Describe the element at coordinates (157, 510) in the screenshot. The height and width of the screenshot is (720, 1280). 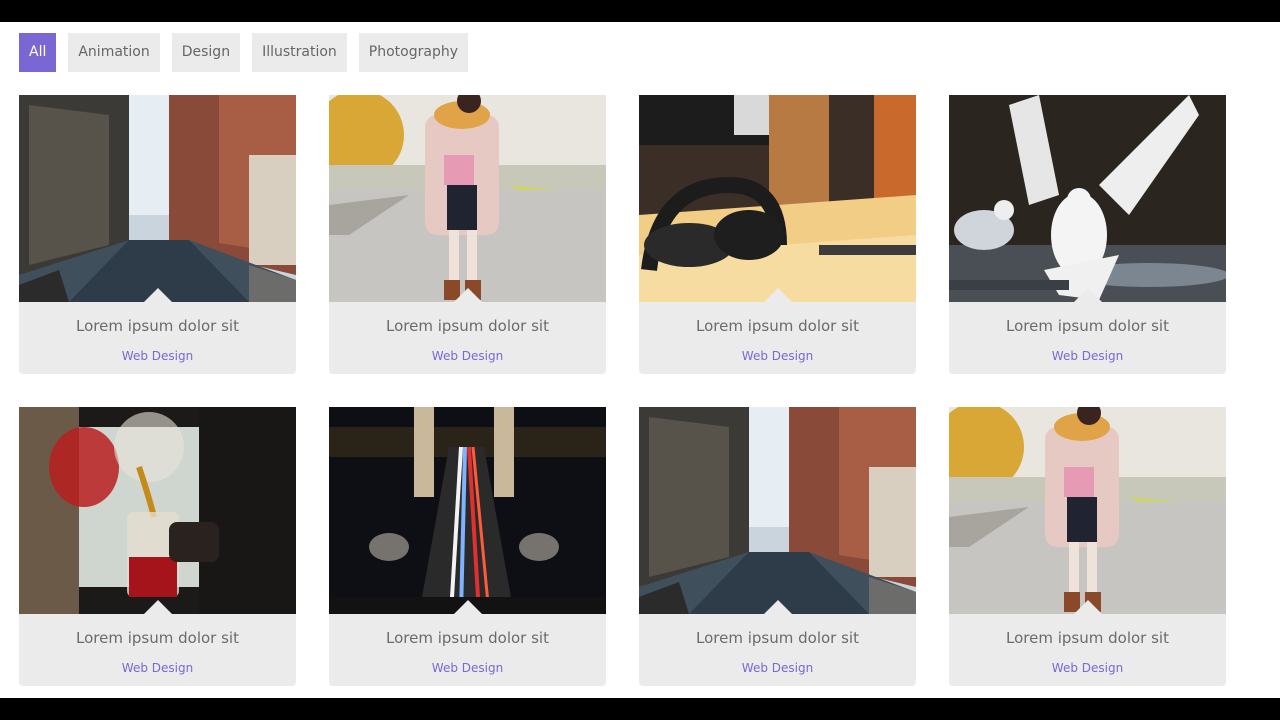
I see `pouring-tea-jar-photo` at that location.